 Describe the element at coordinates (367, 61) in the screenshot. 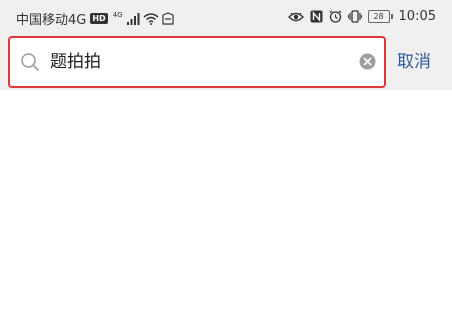

I see `clear-icon` at that location.